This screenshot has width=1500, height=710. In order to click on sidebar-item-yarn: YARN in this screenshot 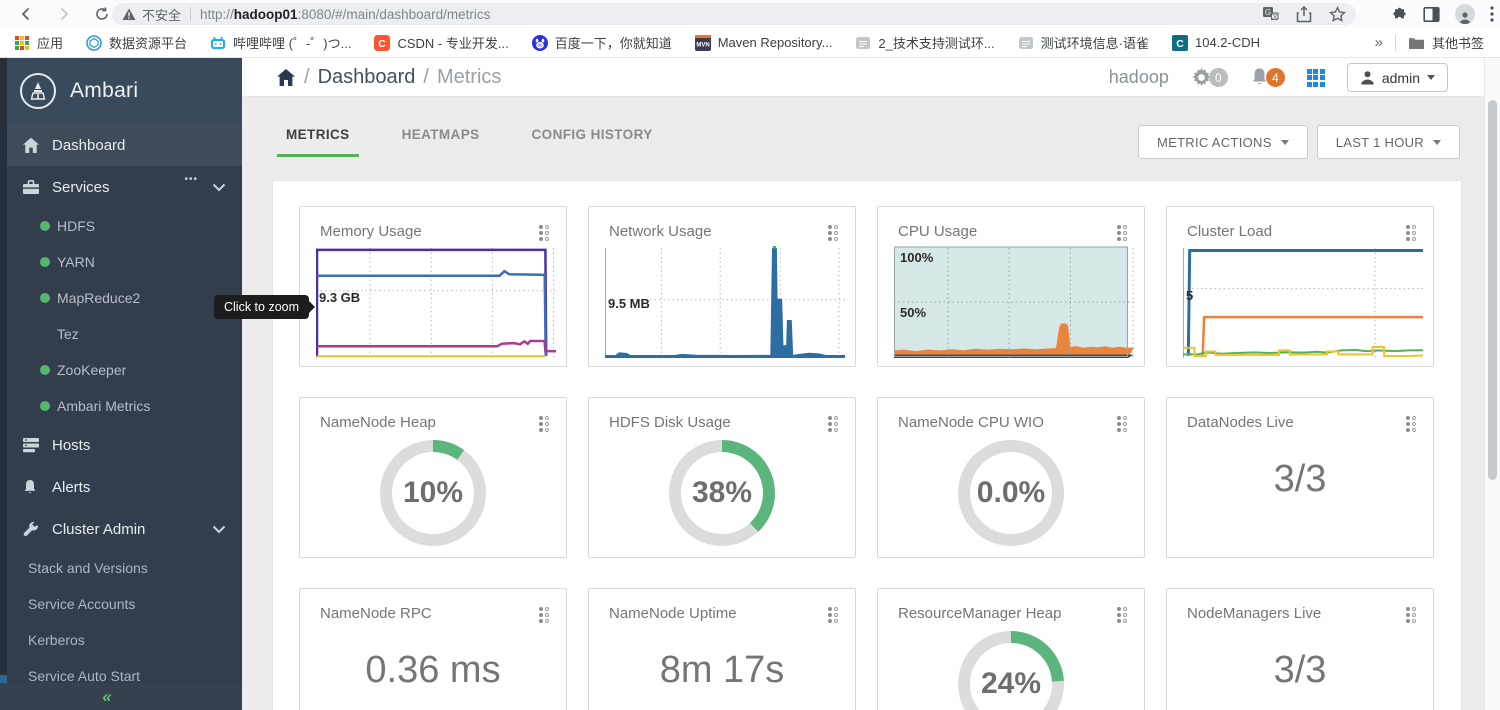, I will do `click(121, 262)`.